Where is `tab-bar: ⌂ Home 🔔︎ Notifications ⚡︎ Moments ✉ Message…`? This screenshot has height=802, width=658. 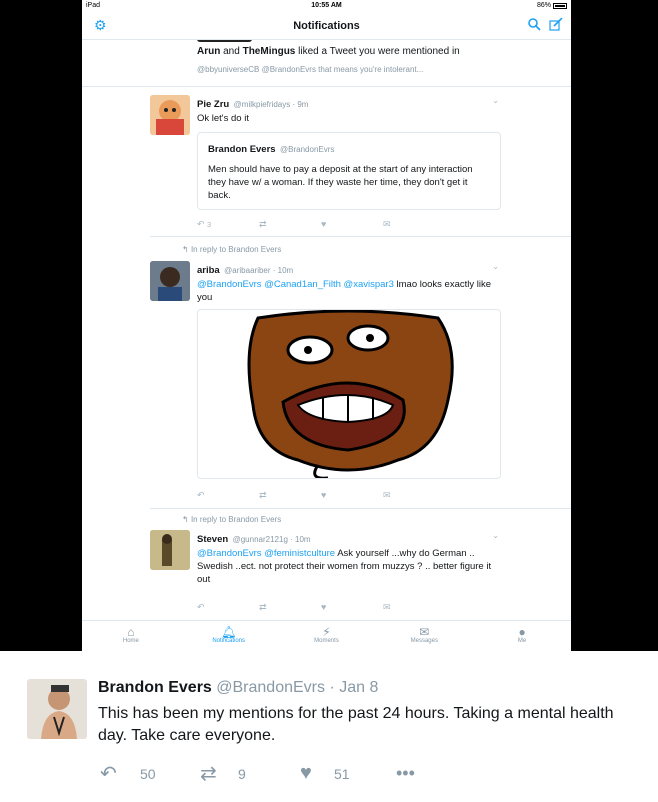
tab-bar: ⌂ Home 🔔︎ Notifications ⚡︎ Moments ✉ Message… is located at coordinates (326, 635).